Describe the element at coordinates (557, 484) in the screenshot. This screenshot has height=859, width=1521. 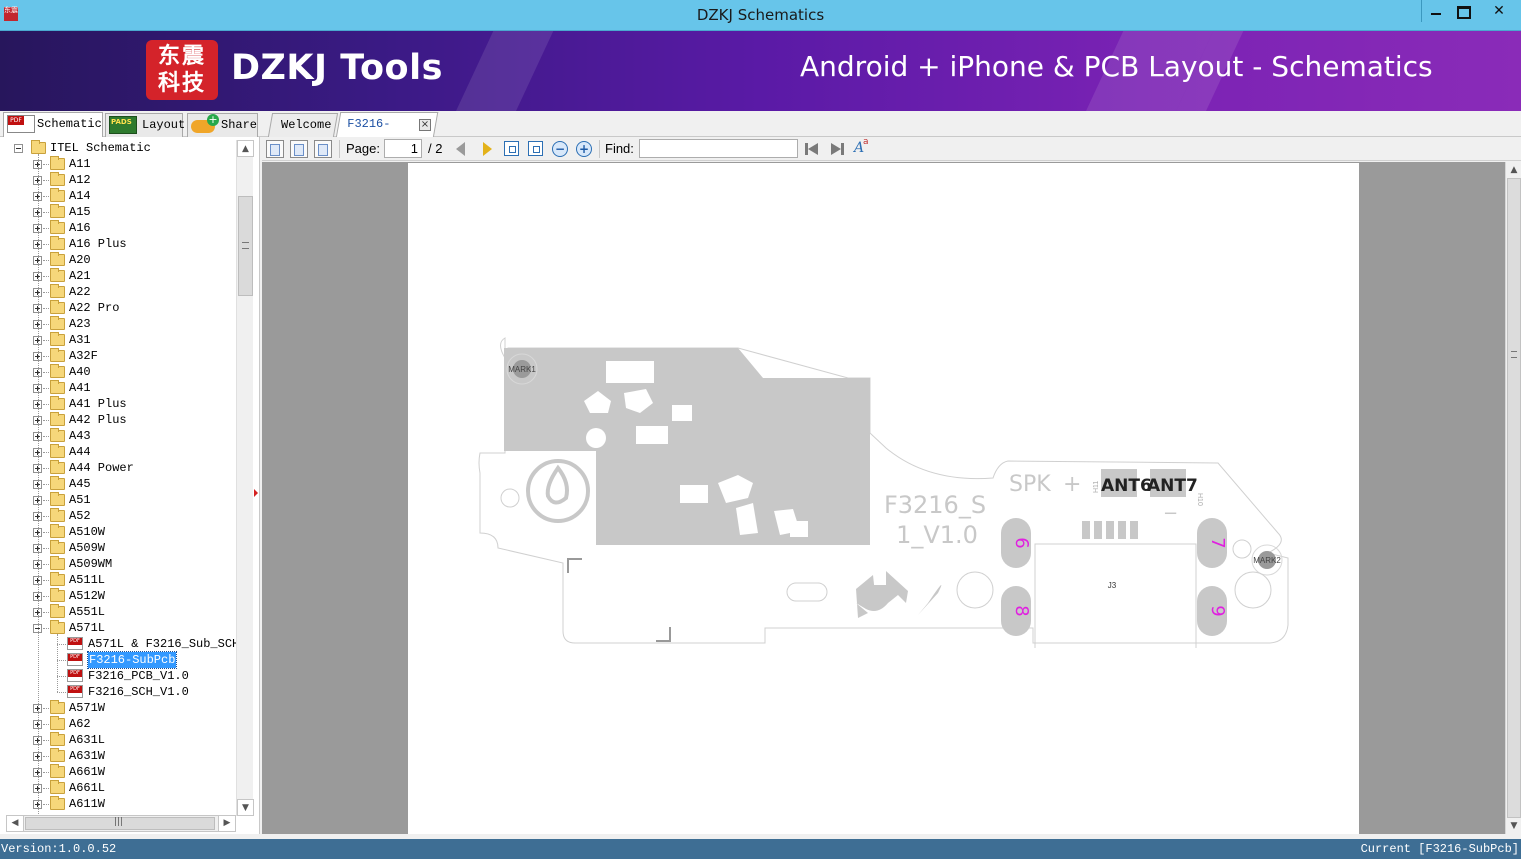
I see `board-logo-icon` at that location.